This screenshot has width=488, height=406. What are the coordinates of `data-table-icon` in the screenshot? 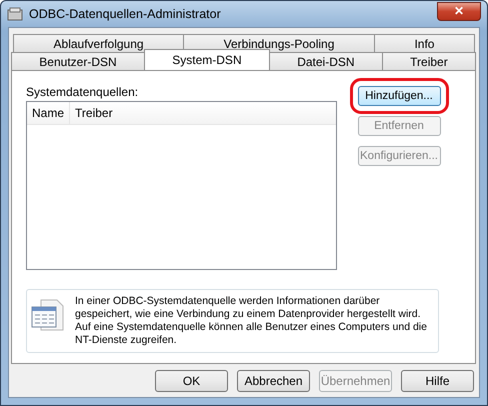 It's located at (48, 315).